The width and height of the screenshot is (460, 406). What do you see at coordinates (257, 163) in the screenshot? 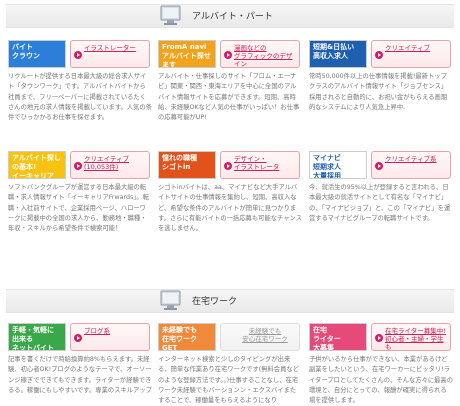
I see `category-link-label: デザイン・ イラストレータ` at bounding box center [257, 163].